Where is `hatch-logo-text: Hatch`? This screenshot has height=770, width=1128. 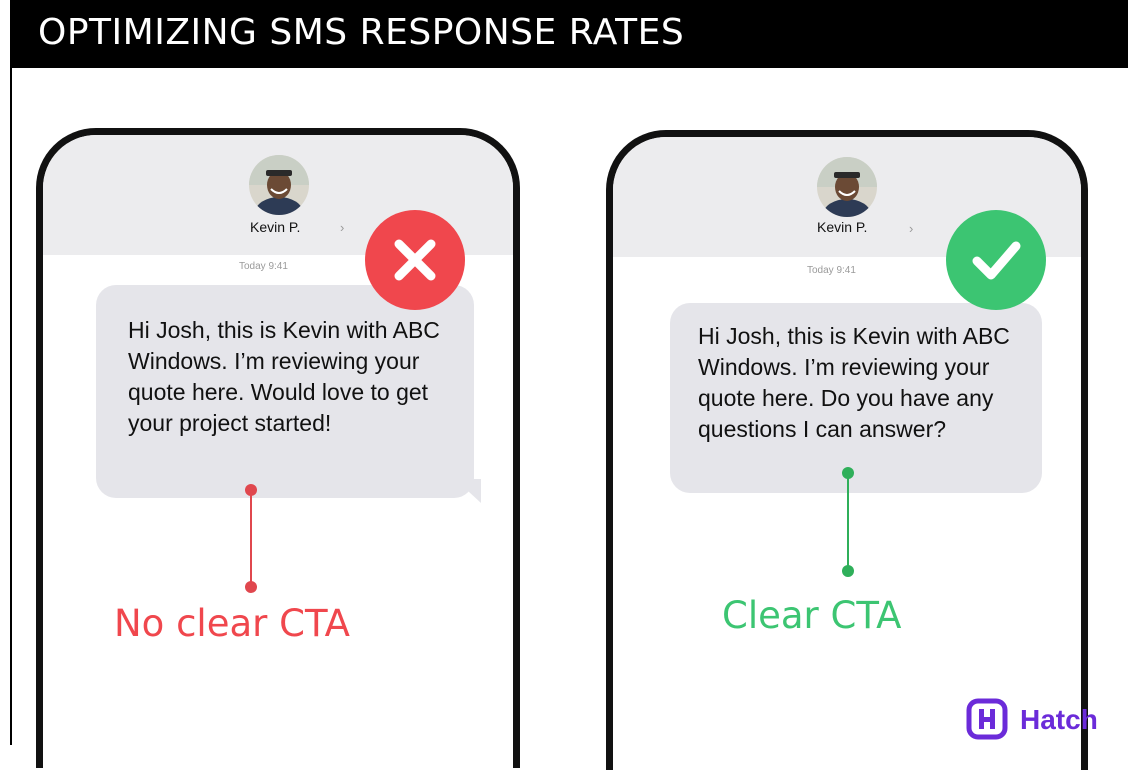
hatch-logo-text: Hatch is located at coordinates (1059, 719).